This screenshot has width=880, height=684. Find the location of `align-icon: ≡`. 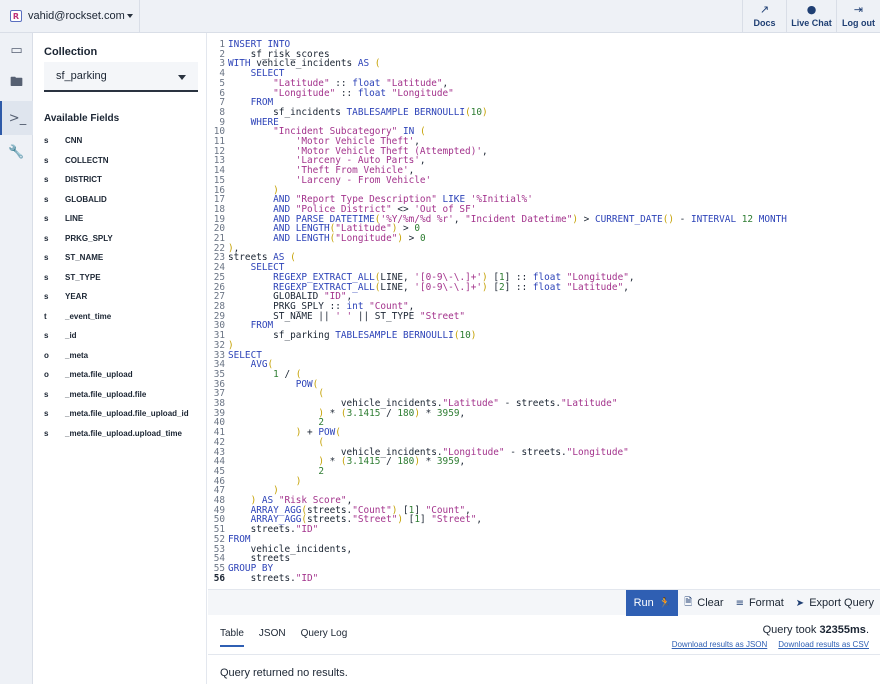

align-icon: ≡ is located at coordinates (739, 603).